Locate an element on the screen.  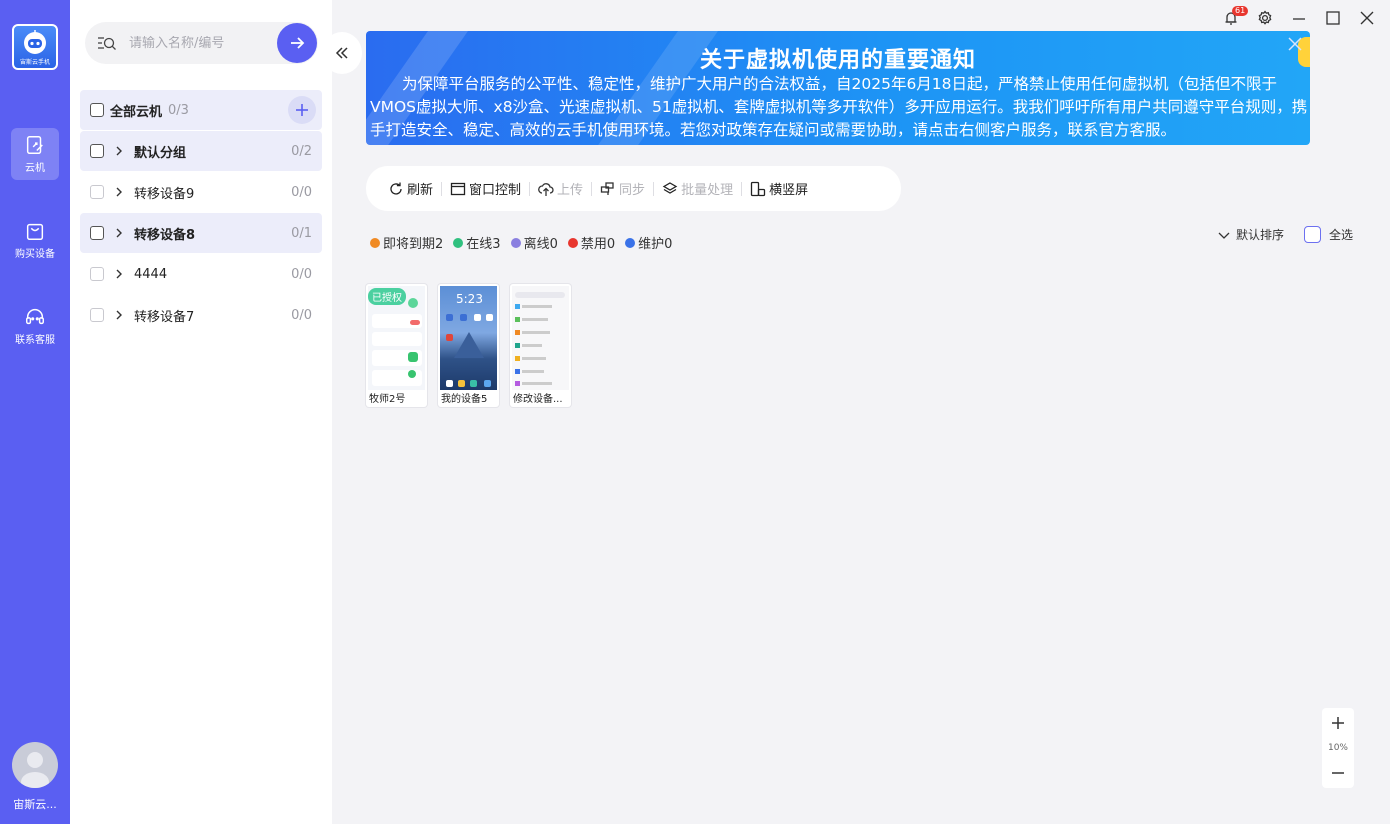
user-avatar is located at coordinates (35, 765).